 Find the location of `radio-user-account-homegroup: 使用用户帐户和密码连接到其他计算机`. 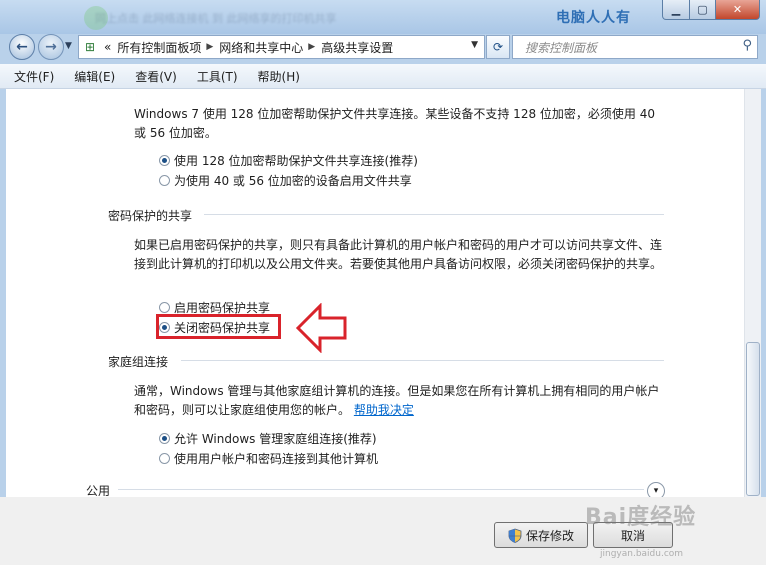

radio-user-account-homegroup: 使用用户帐户和密码连接到其他计算机 is located at coordinates (268, 458).